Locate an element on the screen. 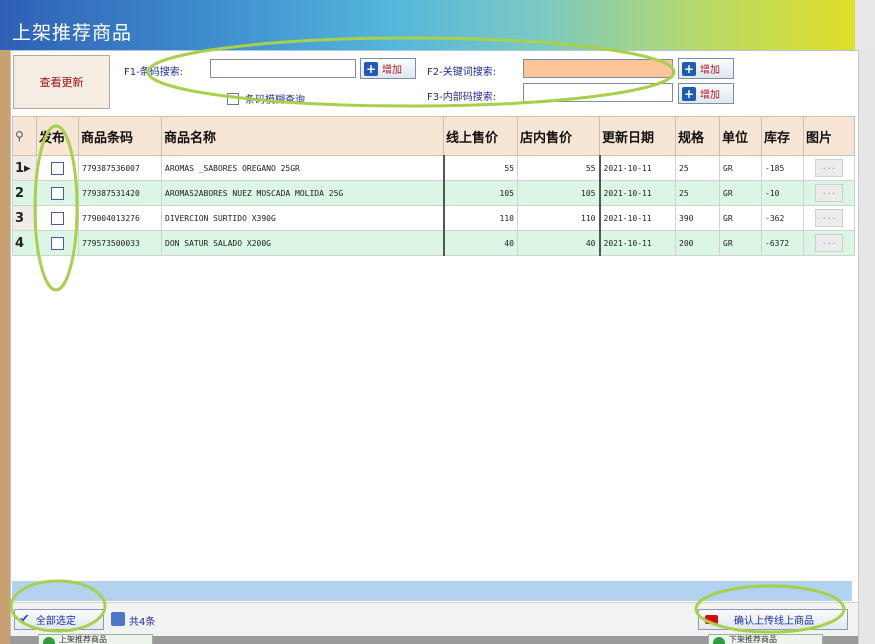  column-header-store-price: 店内售价 is located at coordinates (558, 136).